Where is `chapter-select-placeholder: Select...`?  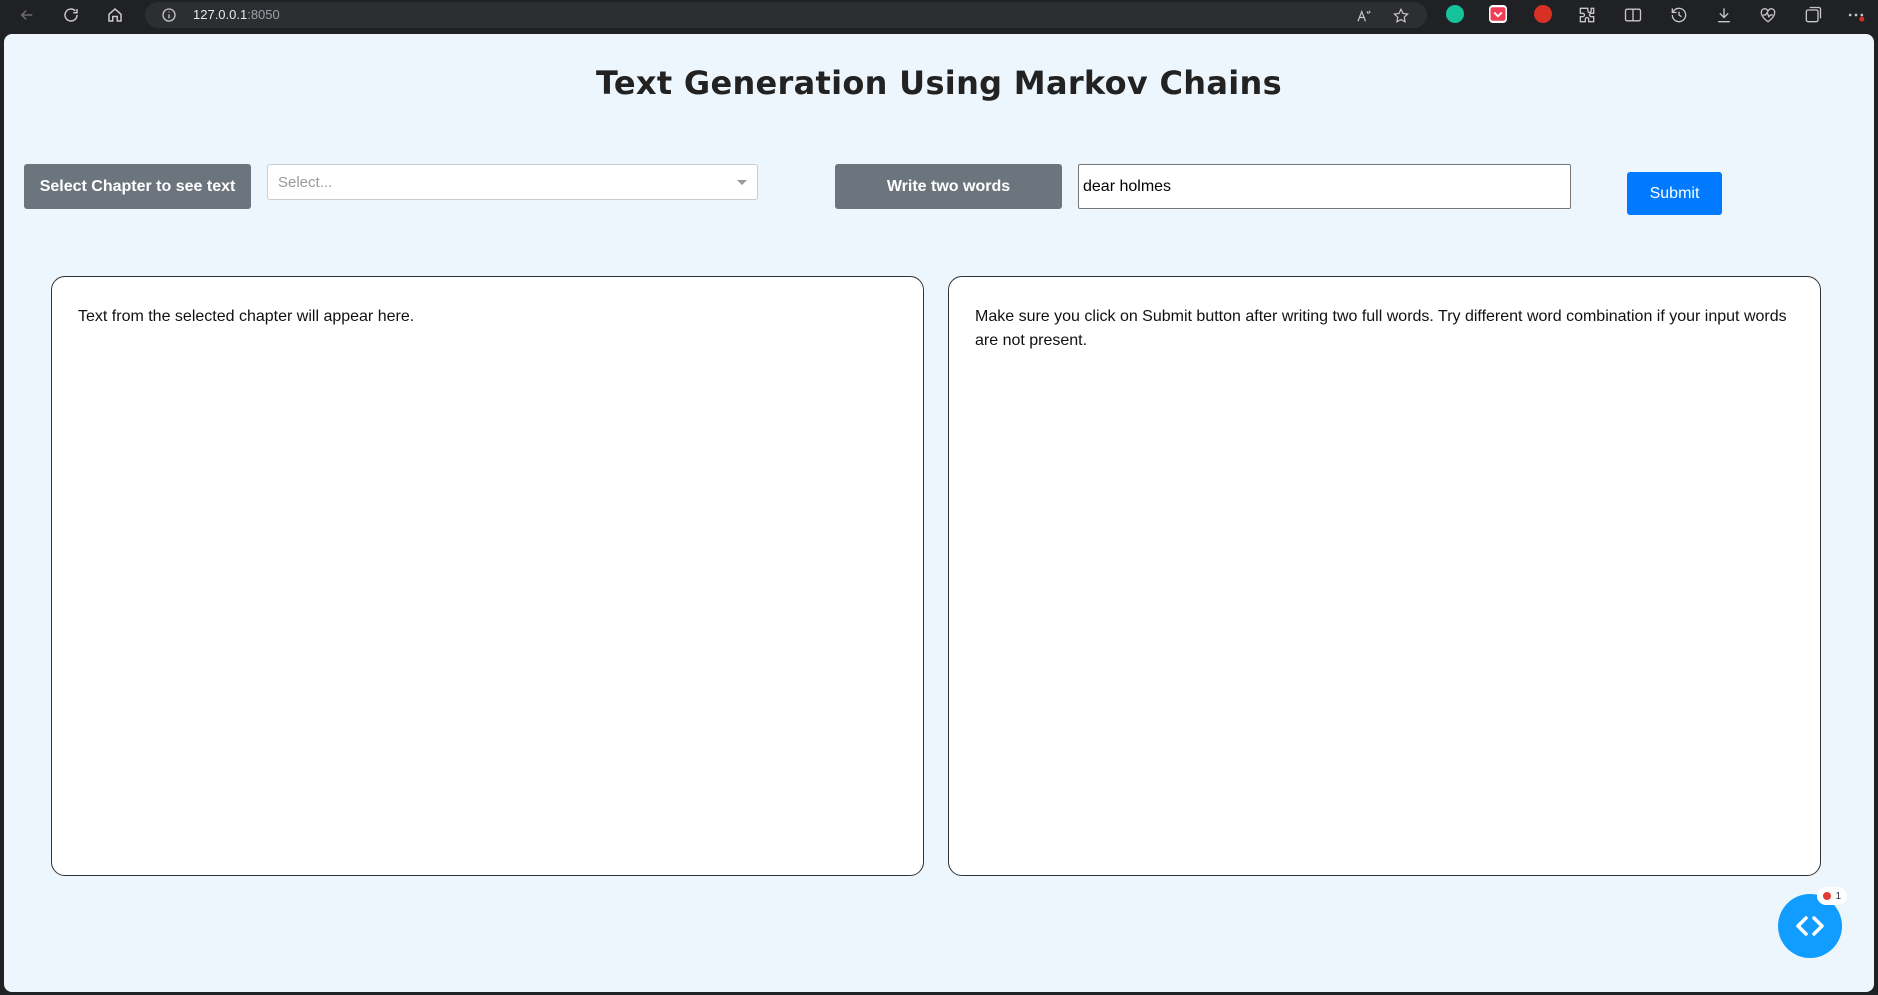
chapter-select-placeholder: Select... is located at coordinates (305, 182).